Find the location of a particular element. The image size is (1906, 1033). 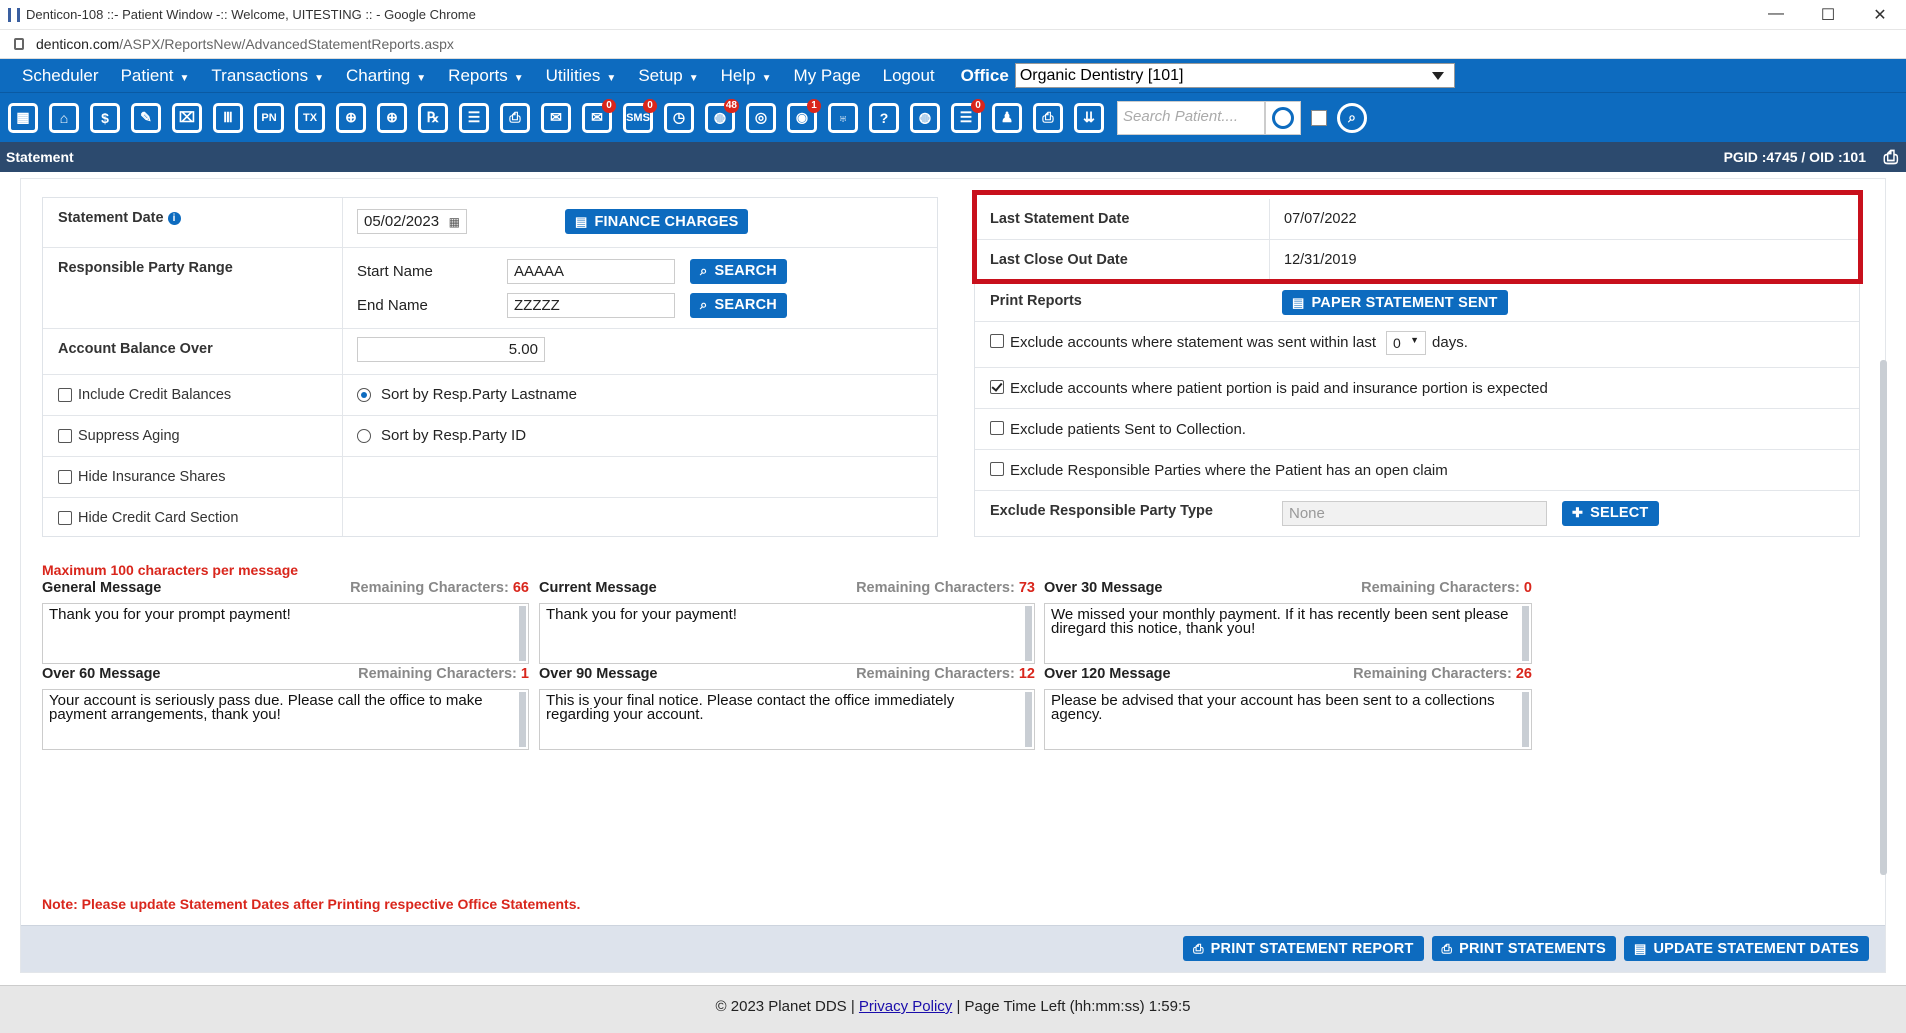

tx-icon: TX is located at coordinates (310, 118).